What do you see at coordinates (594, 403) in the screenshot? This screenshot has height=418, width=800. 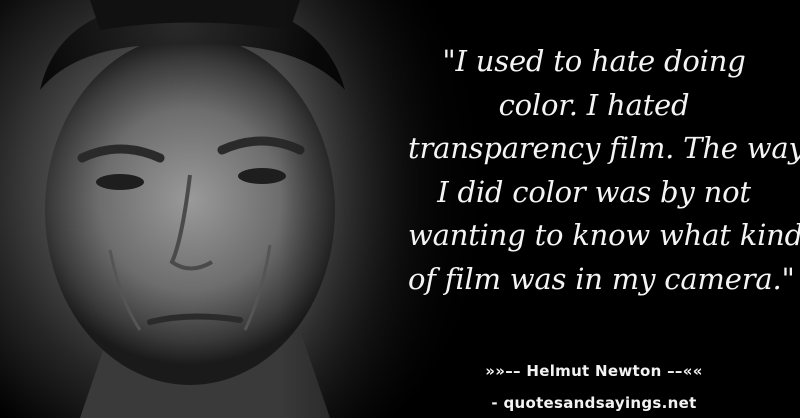 I see `source-site: - quotesandsayings.net` at bounding box center [594, 403].